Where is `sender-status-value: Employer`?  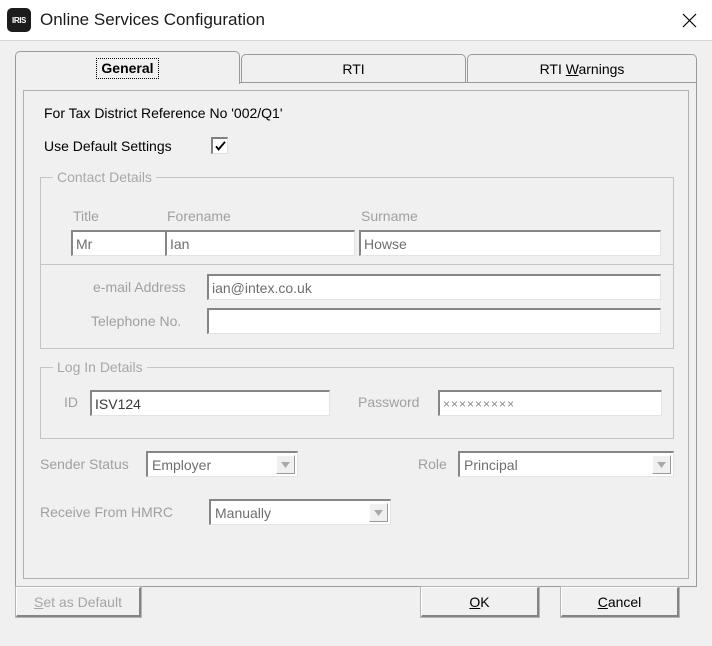 sender-status-value: Employer is located at coordinates (182, 464).